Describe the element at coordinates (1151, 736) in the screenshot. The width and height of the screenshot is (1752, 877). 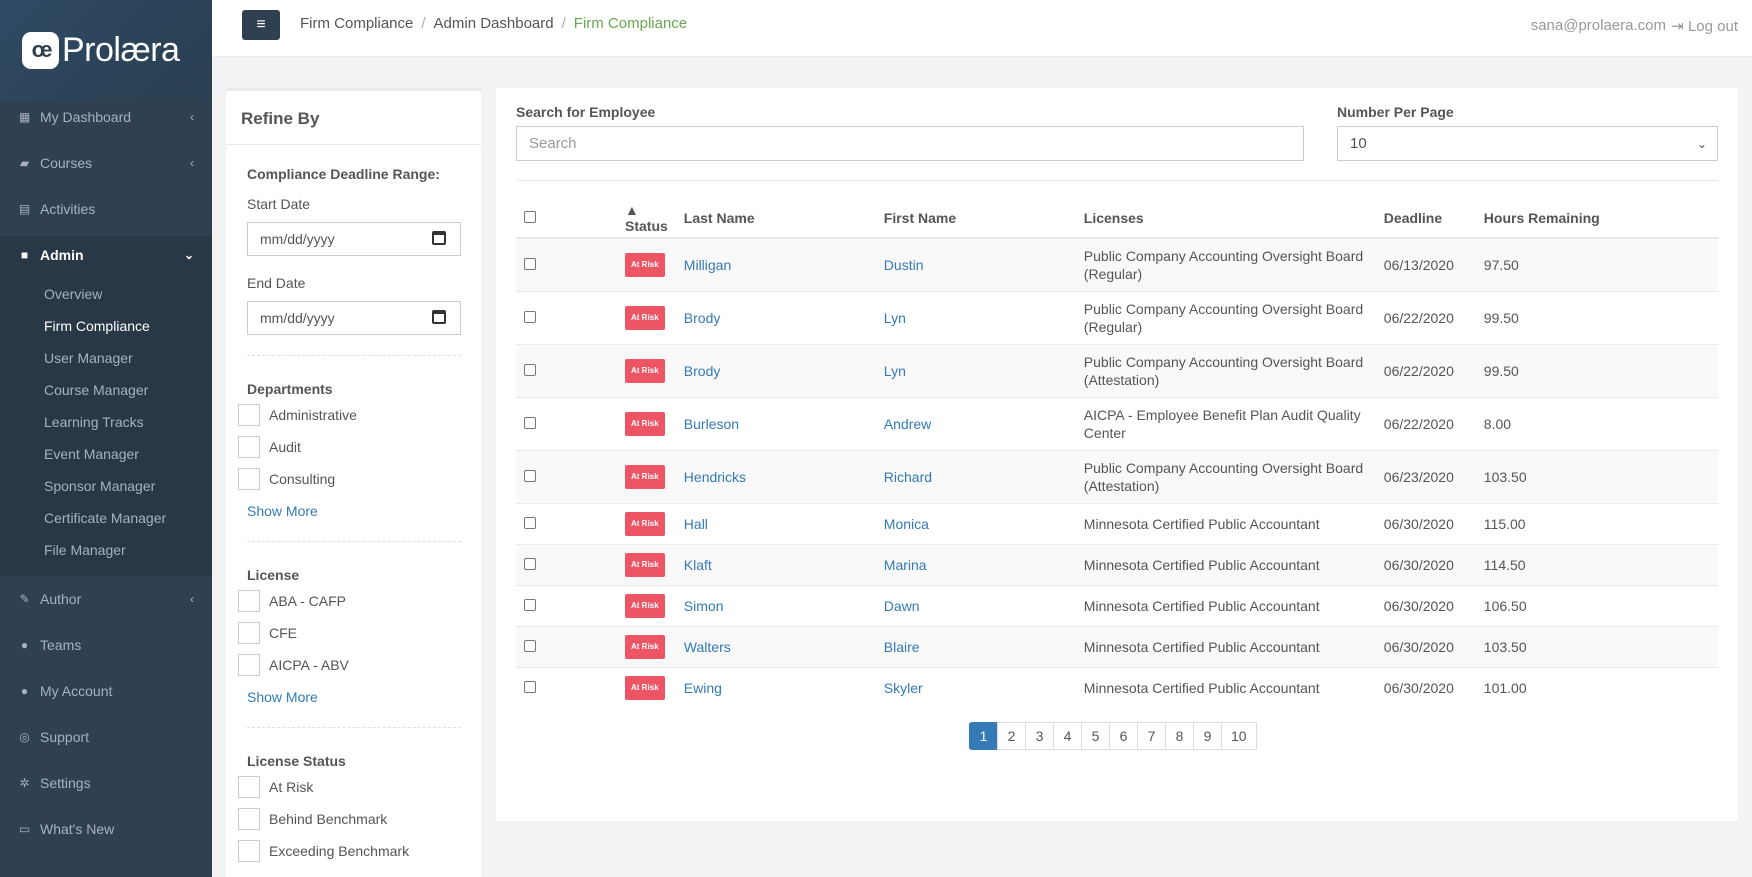
I see `page-button: 7` at that location.